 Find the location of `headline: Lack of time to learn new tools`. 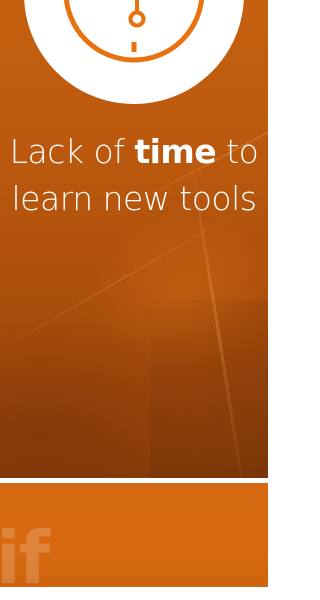

headline: Lack of time to learn new tools is located at coordinates (134, 175).